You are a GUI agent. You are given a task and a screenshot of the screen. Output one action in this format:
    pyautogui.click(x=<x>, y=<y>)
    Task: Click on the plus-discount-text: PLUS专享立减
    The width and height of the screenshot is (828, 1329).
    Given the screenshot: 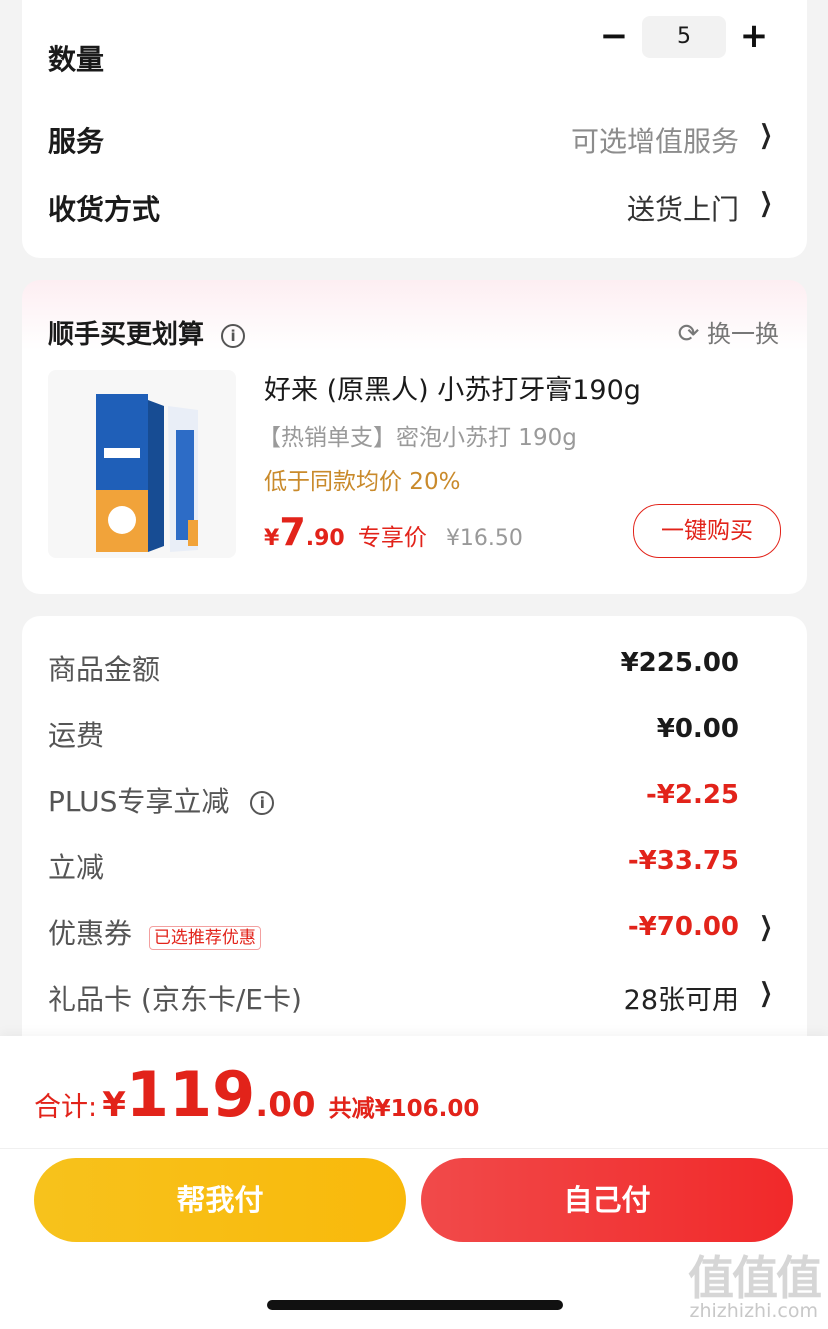 What is the action you would take?
    pyautogui.click(x=139, y=801)
    